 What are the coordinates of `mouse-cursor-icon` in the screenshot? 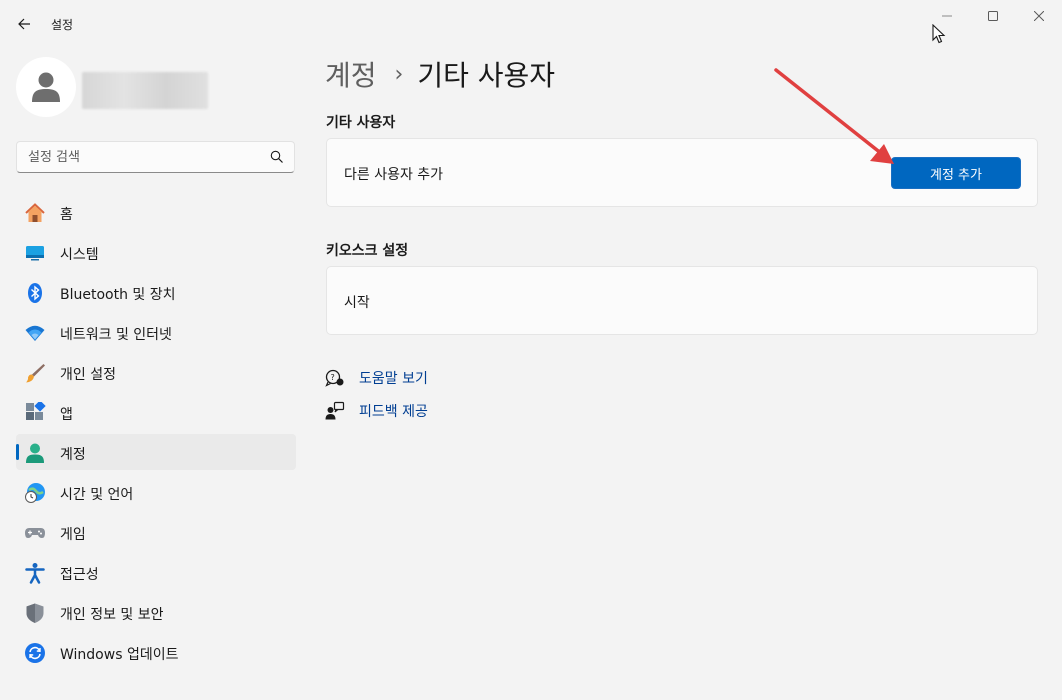 It's located at (939, 34).